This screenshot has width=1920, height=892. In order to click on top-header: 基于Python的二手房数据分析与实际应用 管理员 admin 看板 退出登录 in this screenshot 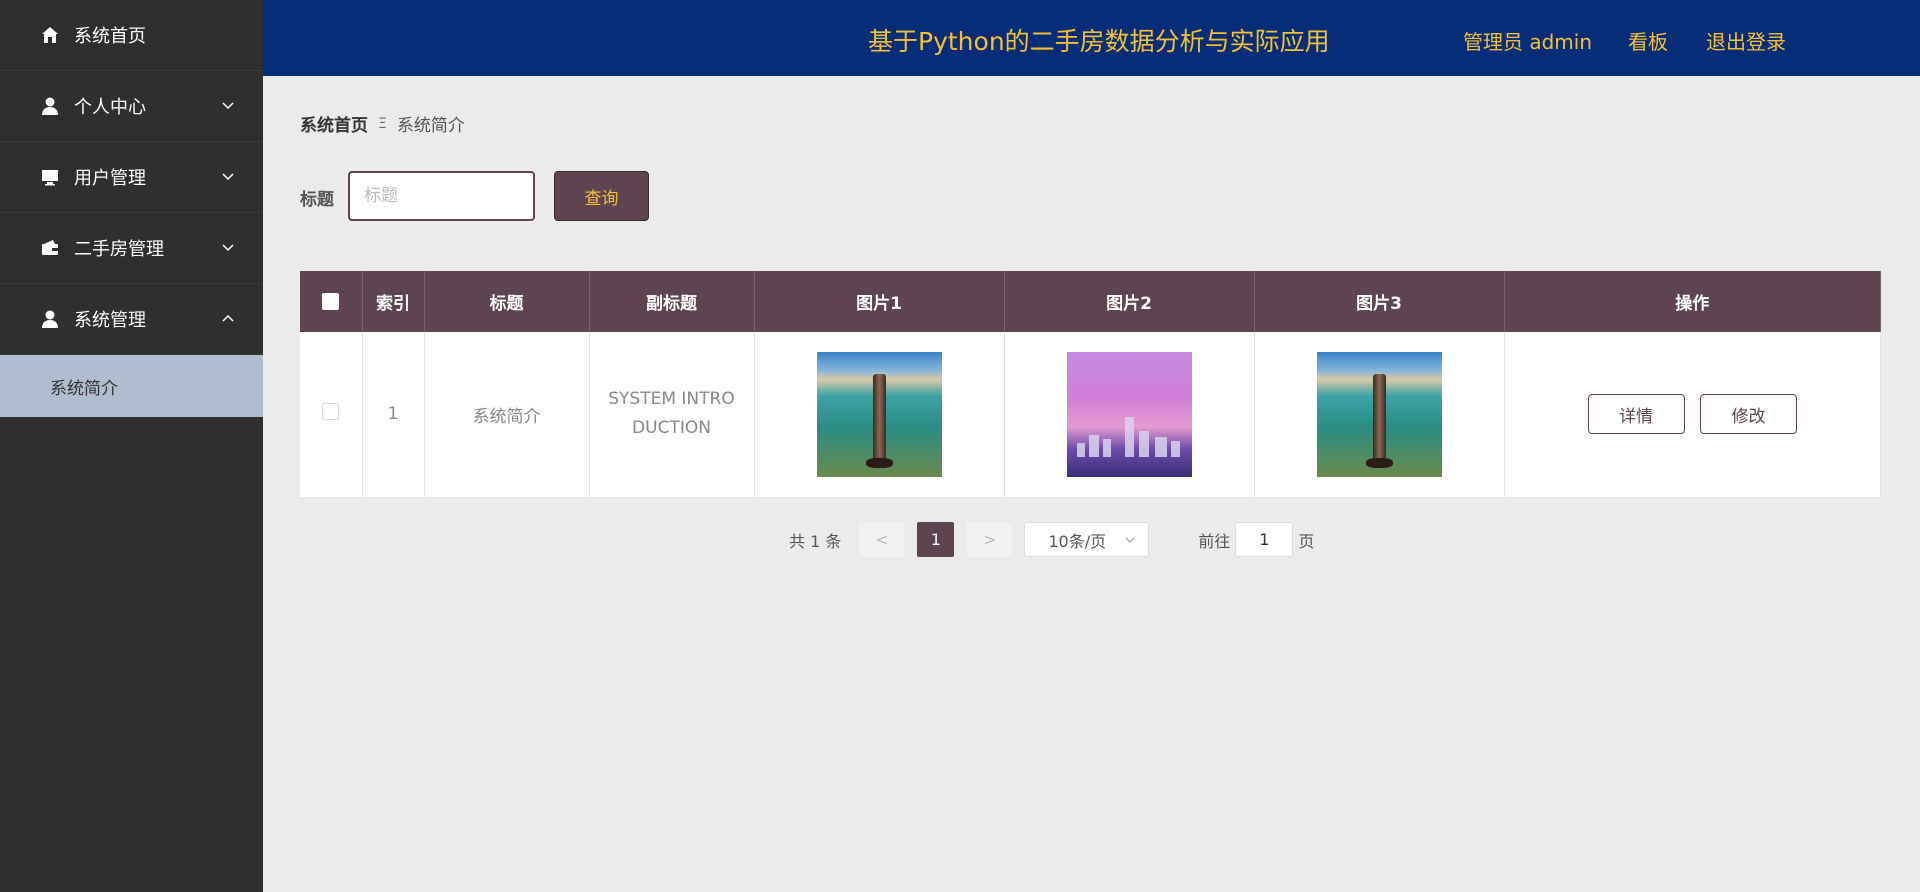, I will do `click(1091, 38)`.